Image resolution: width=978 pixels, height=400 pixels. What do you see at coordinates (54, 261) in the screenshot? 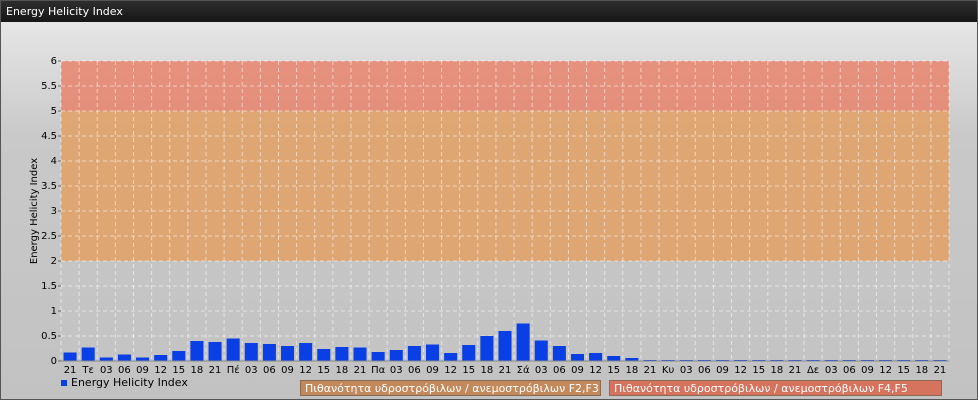
I see `y-tick-label: 2` at bounding box center [54, 261].